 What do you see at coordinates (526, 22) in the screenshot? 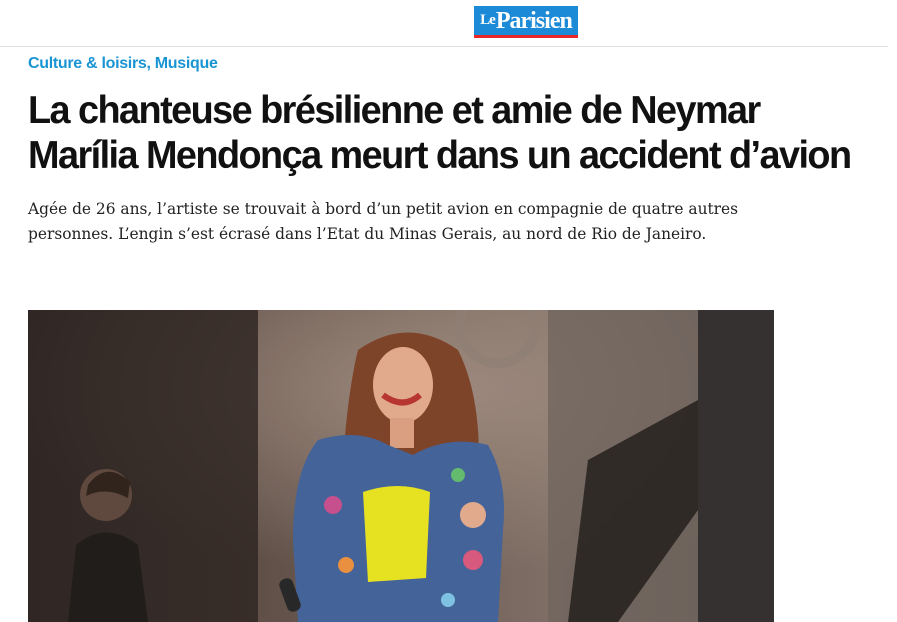
I see `le-parisien-logo: LeParisien` at bounding box center [526, 22].